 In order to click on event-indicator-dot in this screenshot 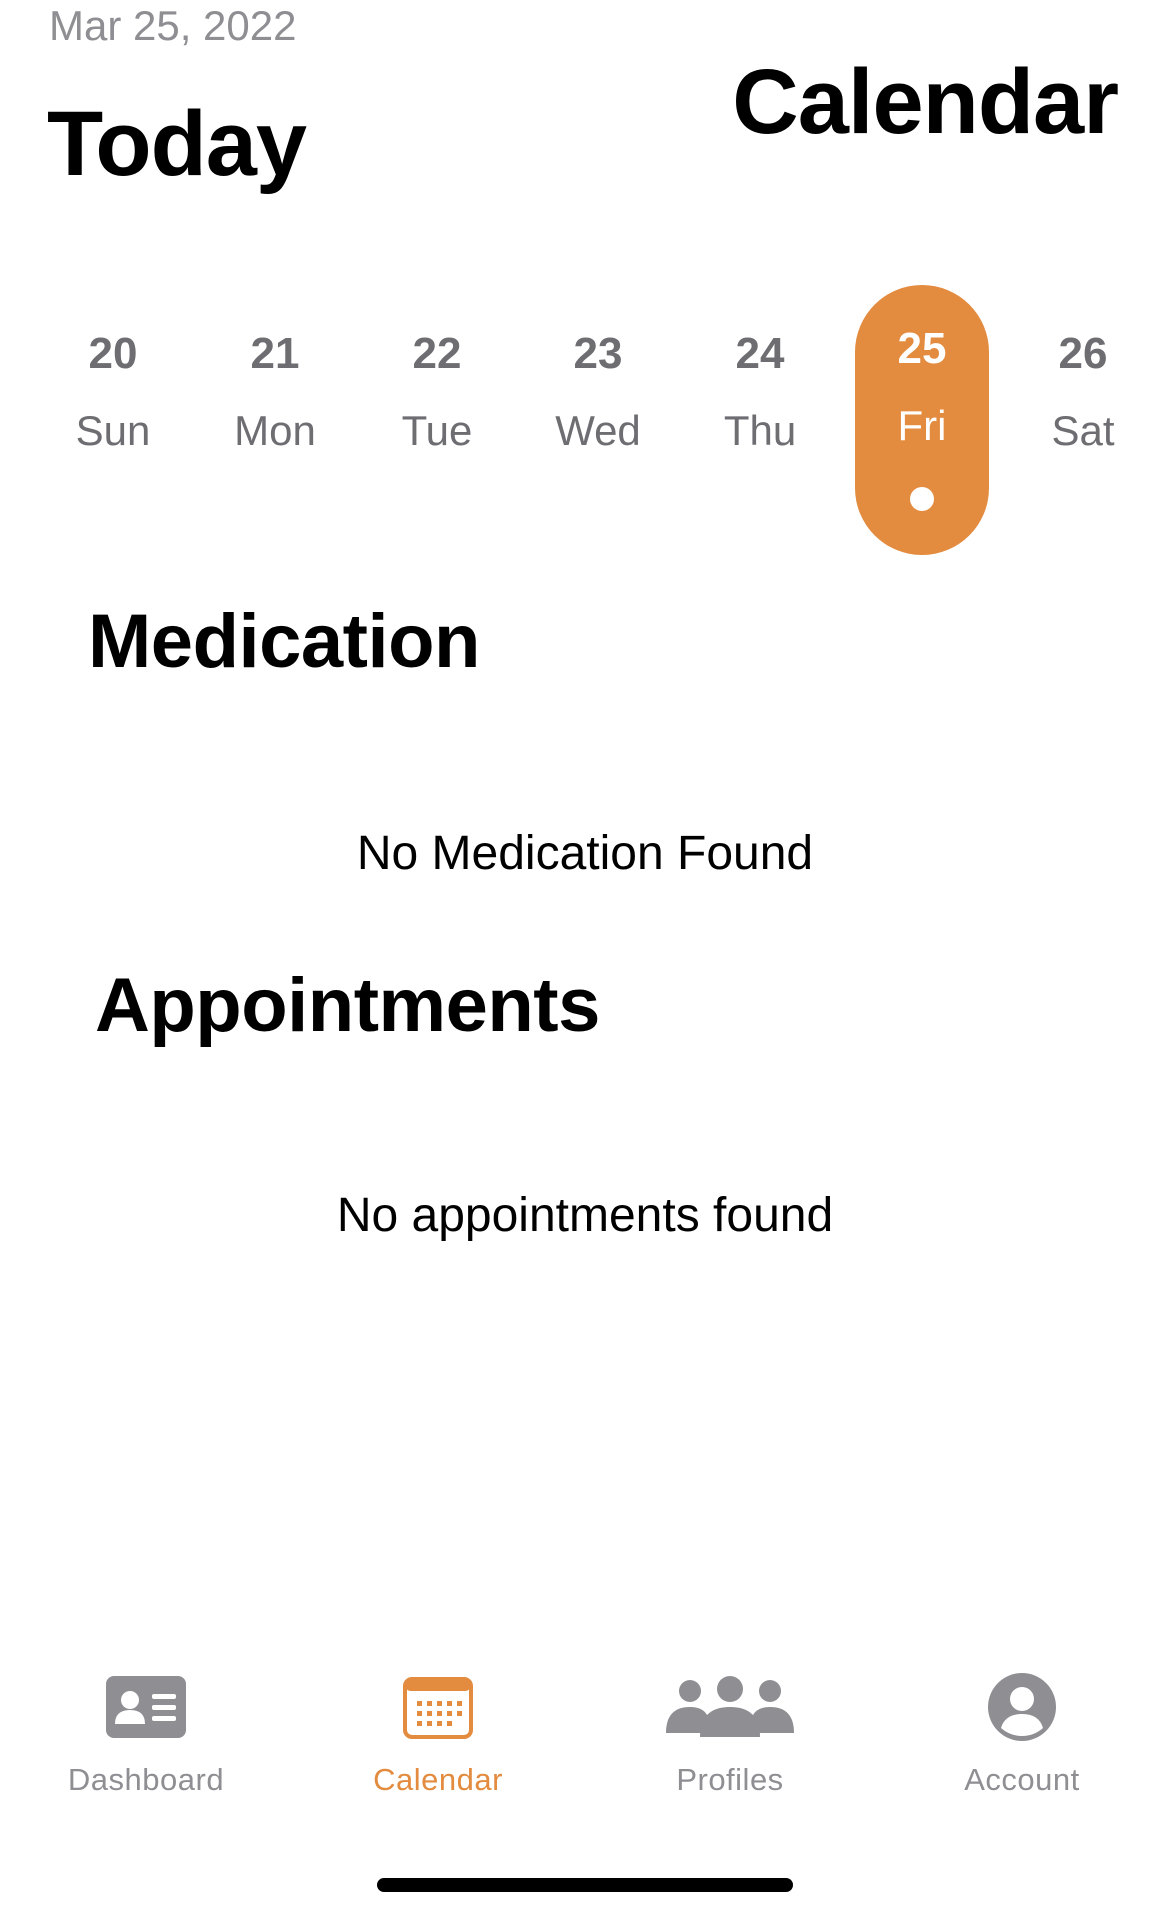, I will do `click(922, 499)`.